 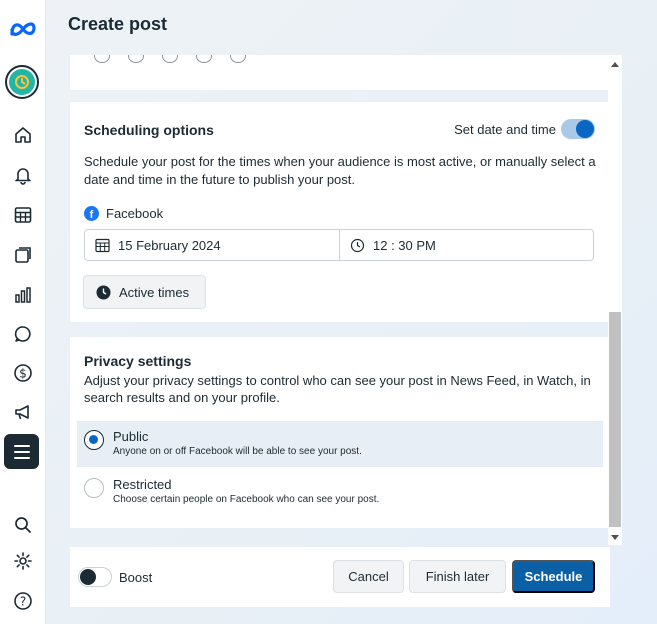 I want to click on ads-megaphone-icon, so click(x=23, y=412).